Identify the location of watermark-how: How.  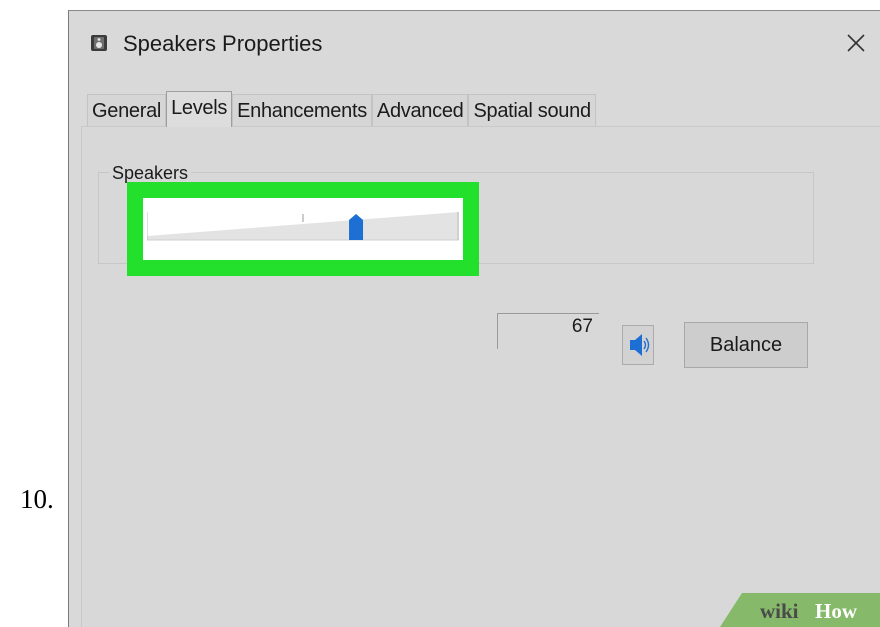
(836, 611).